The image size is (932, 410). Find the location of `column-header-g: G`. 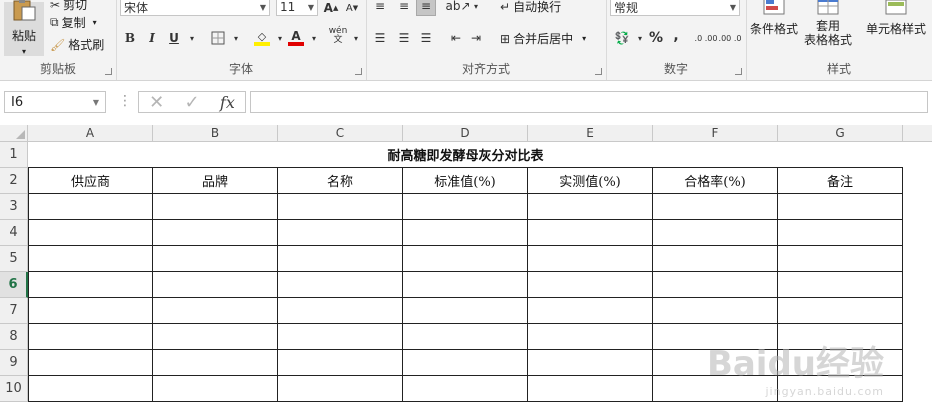

column-header-g: G is located at coordinates (840, 133).